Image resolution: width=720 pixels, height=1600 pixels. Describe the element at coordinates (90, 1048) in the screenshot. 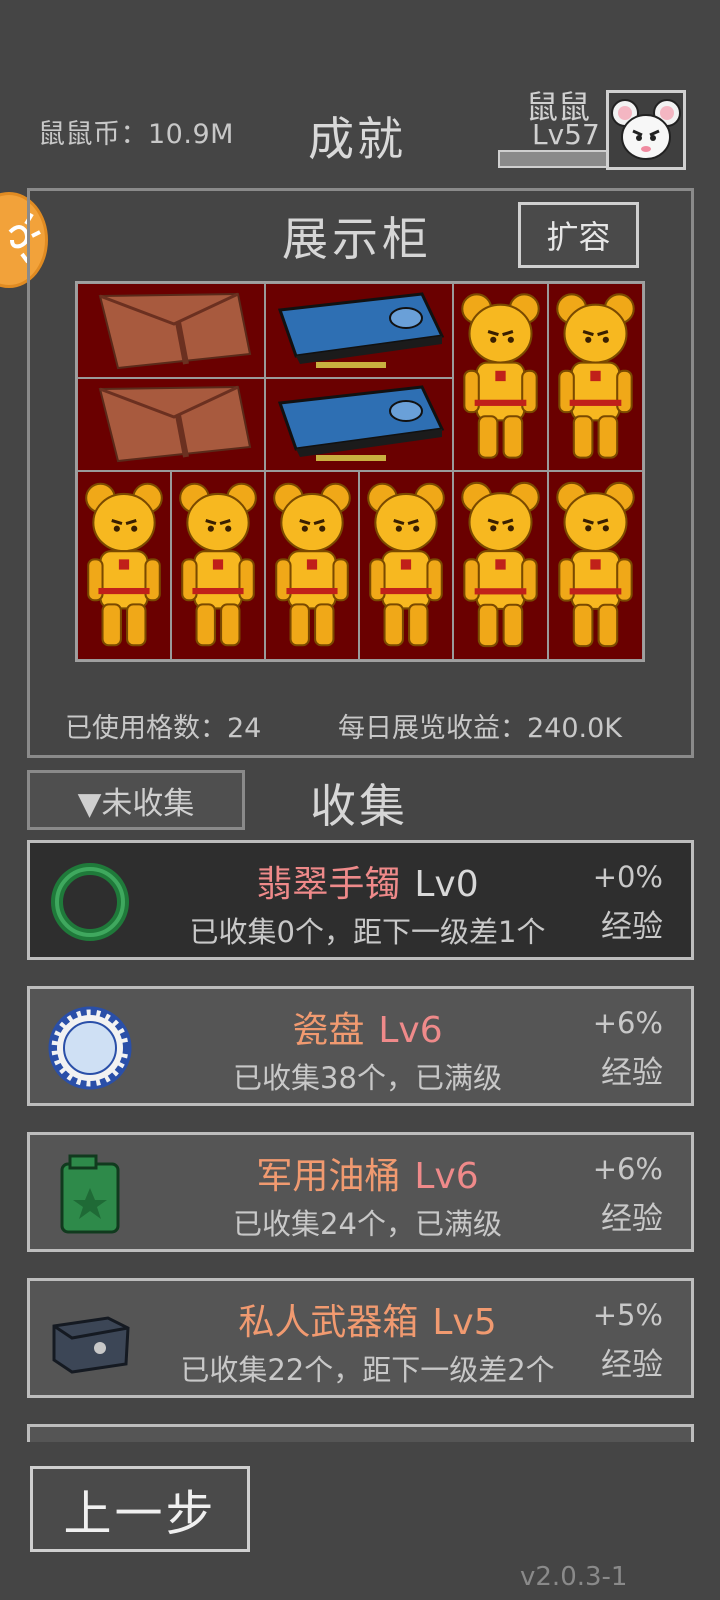

I see `porcelain-plate-icon` at that location.